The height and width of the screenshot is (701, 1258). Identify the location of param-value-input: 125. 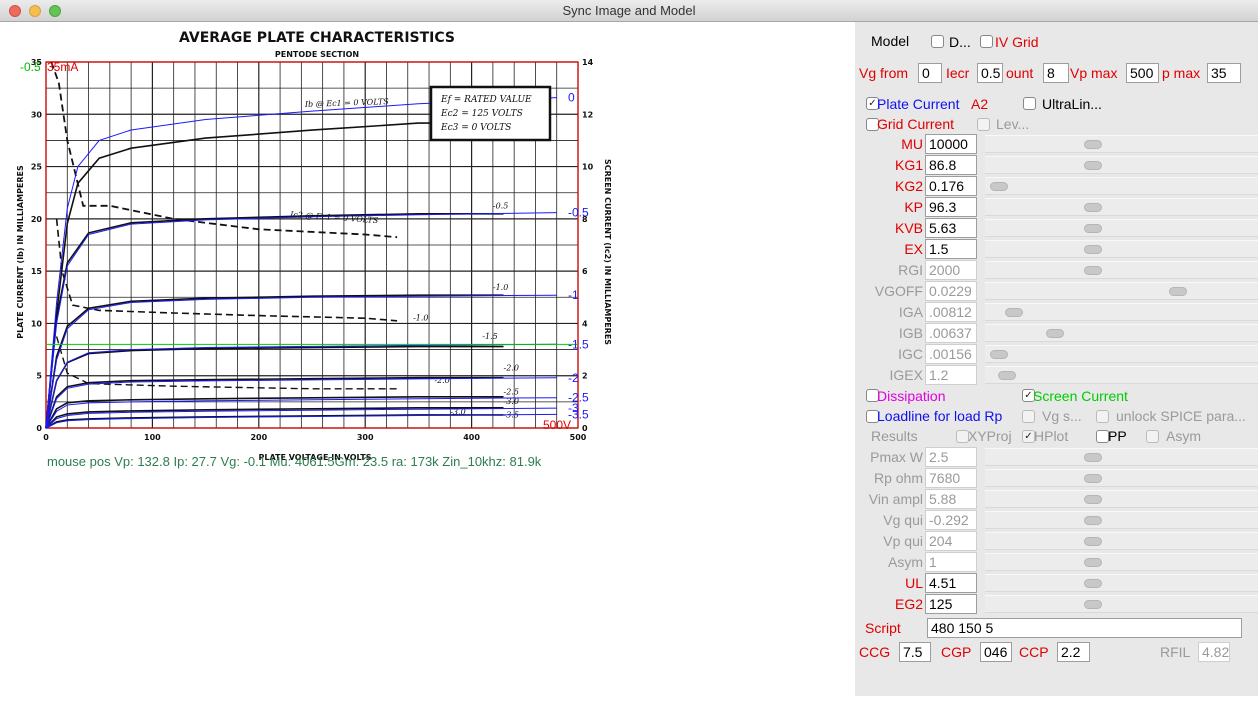
(951, 604).